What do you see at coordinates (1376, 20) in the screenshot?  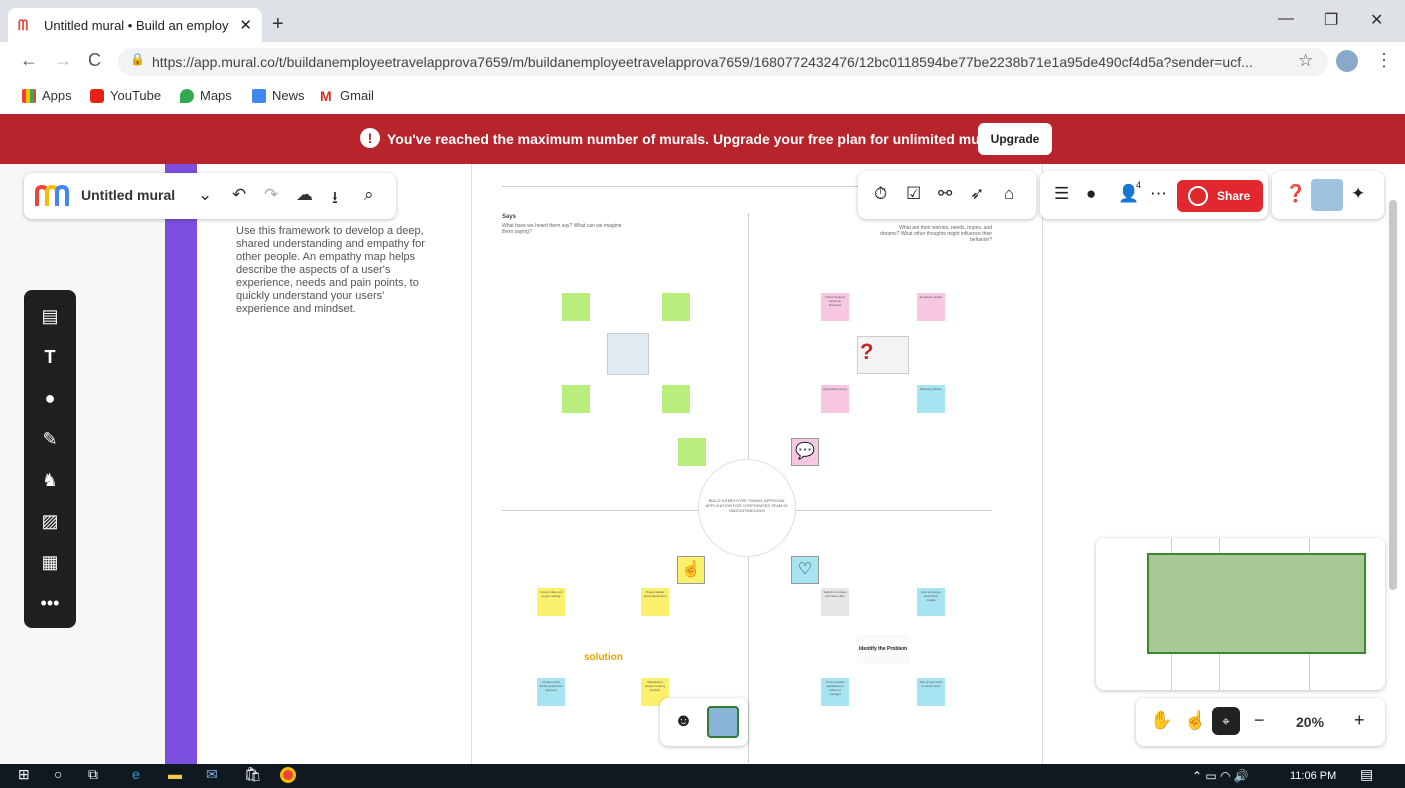 I see `close-window-button: ✕` at bounding box center [1376, 20].